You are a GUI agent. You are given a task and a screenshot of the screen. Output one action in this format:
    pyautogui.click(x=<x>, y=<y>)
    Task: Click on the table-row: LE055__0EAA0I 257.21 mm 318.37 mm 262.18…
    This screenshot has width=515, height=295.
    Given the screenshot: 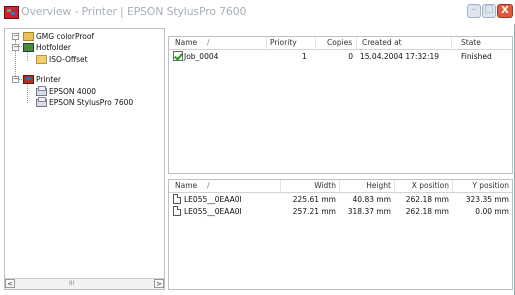 What is the action you would take?
    pyautogui.click(x=340, y=211)
    